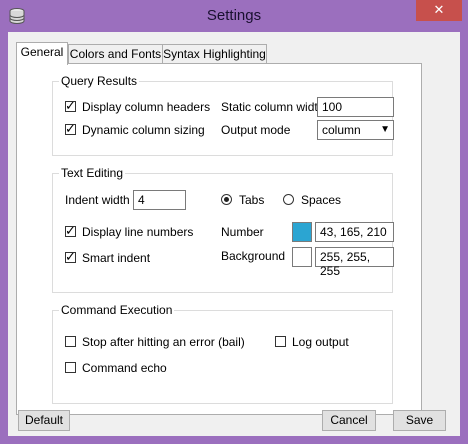  Describe the element at coordinates (97, 200) in the screenshot. I see `indent-width-label: Indent width` at that location.